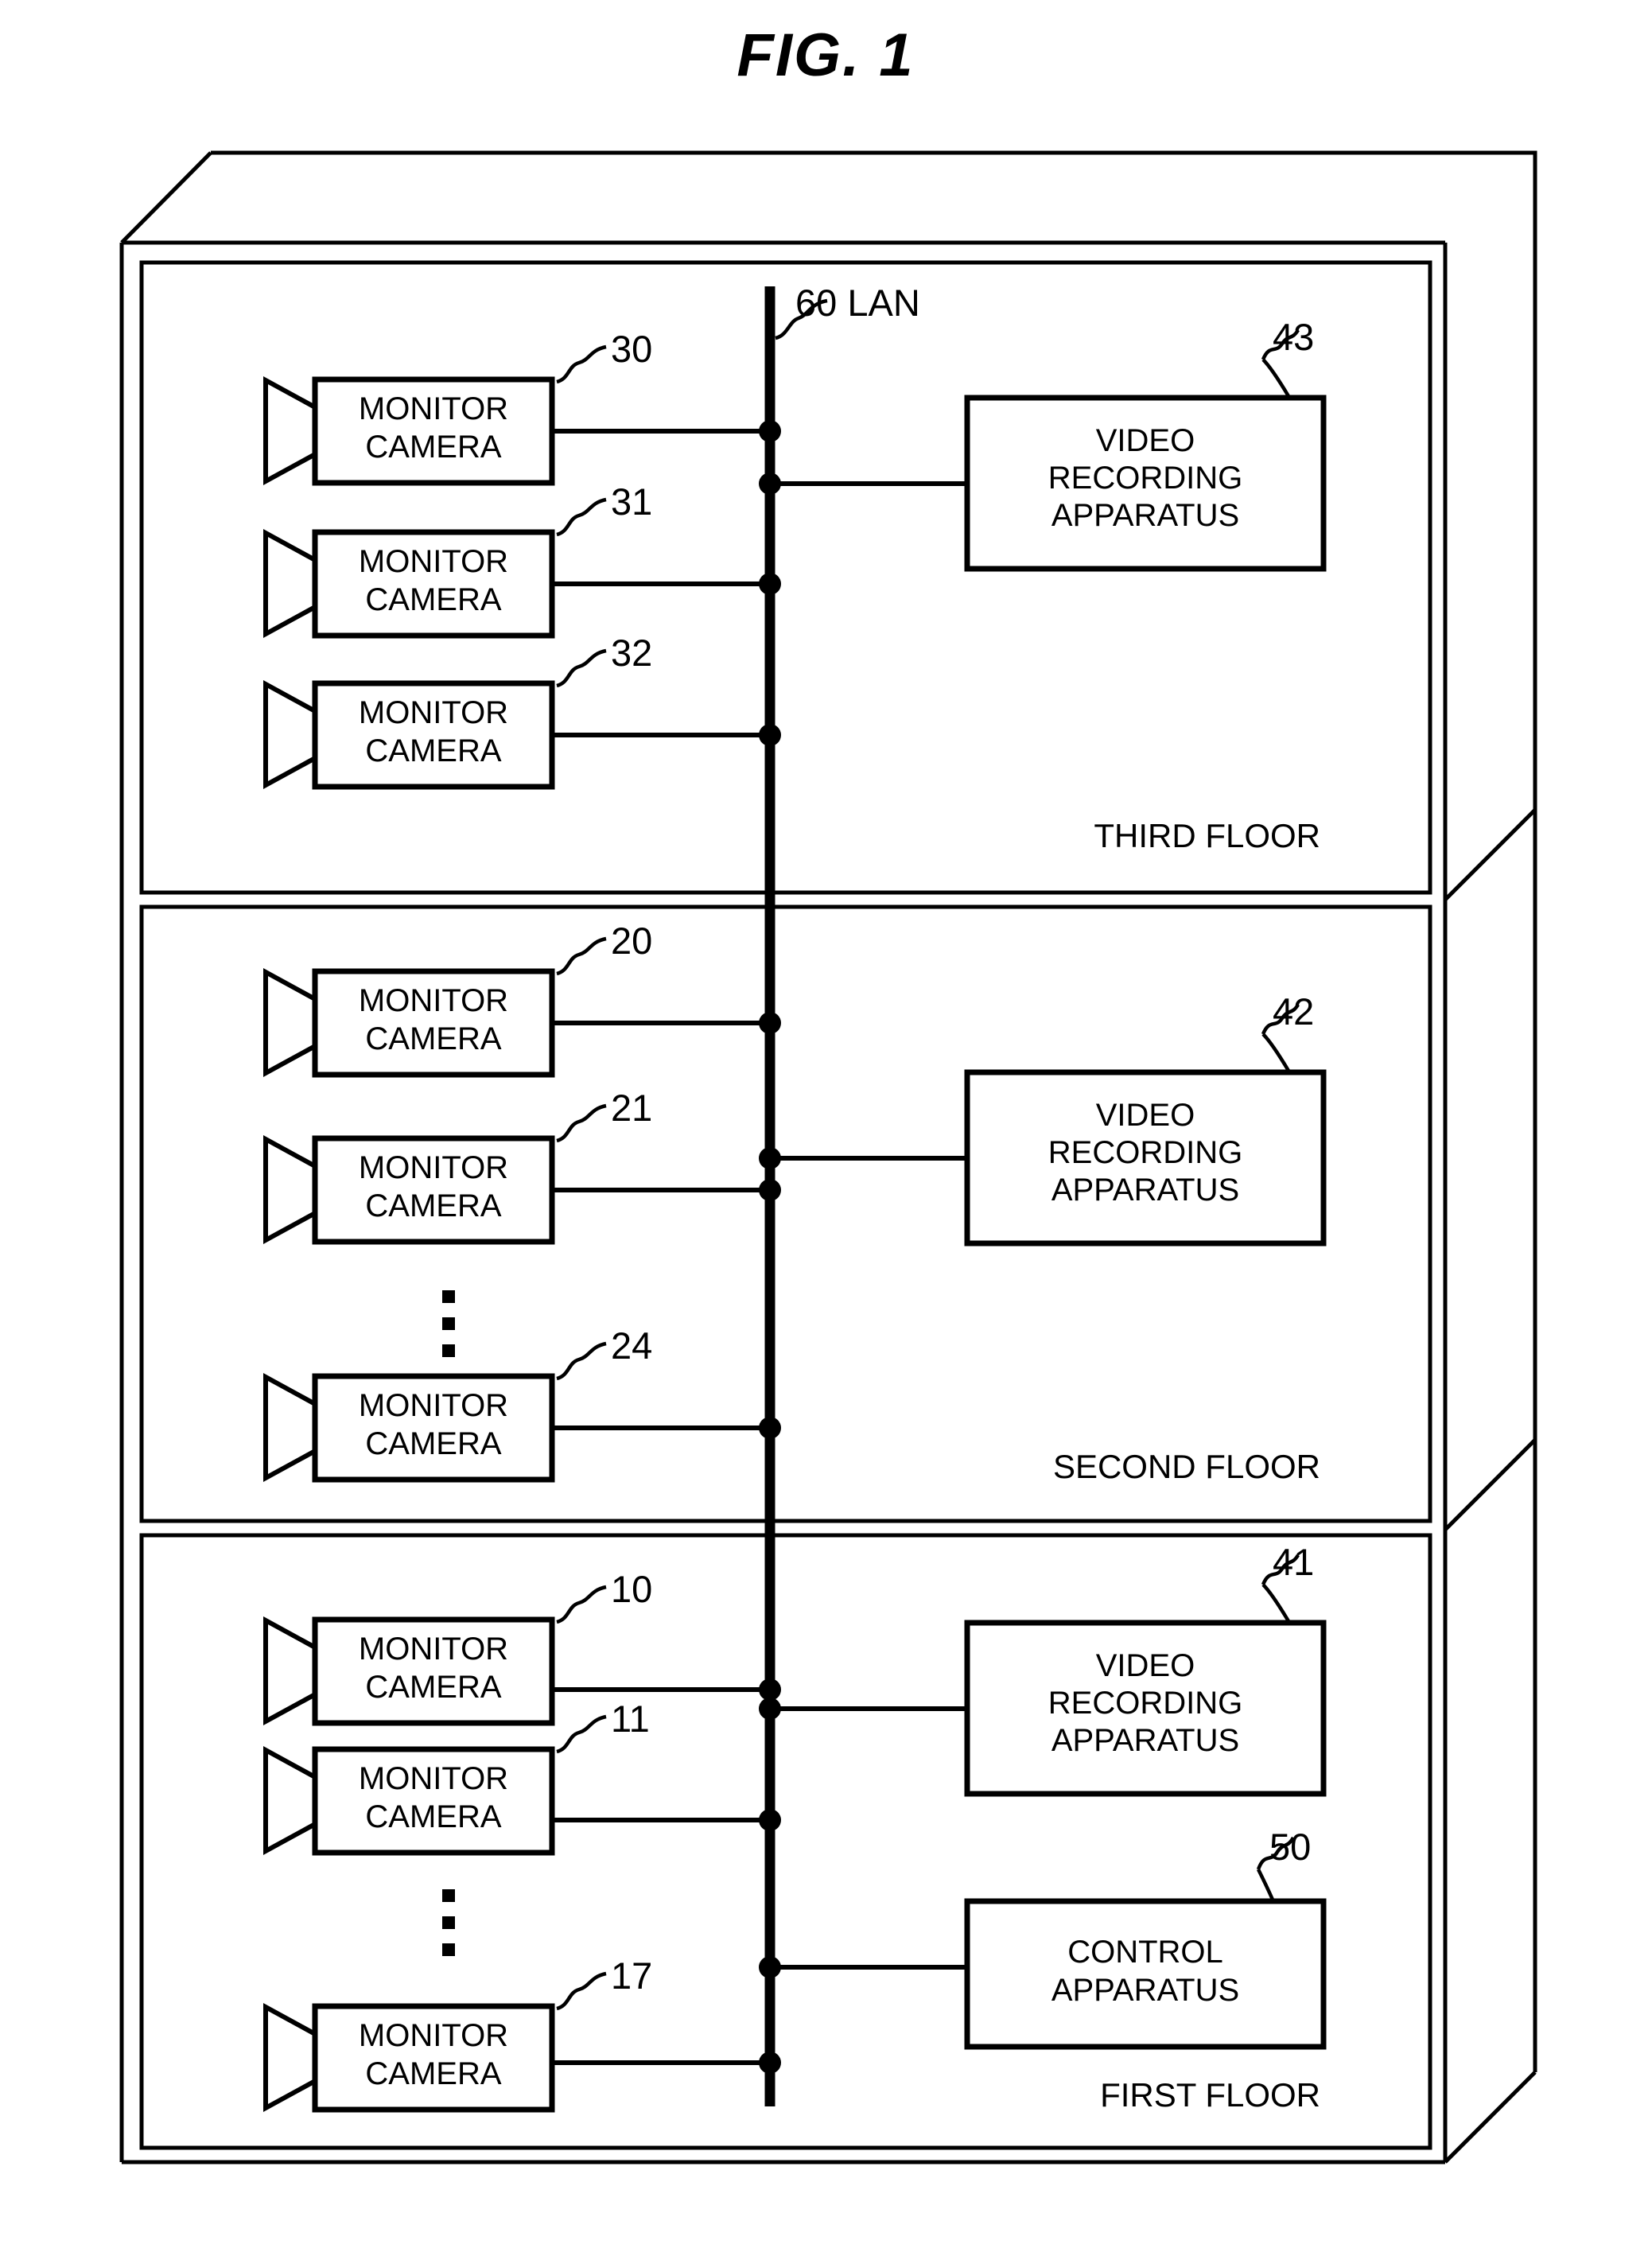 The height and width of the screenshot is (2252, 1652). I want to click on camera-ref-number: 30, so click(632, 349).